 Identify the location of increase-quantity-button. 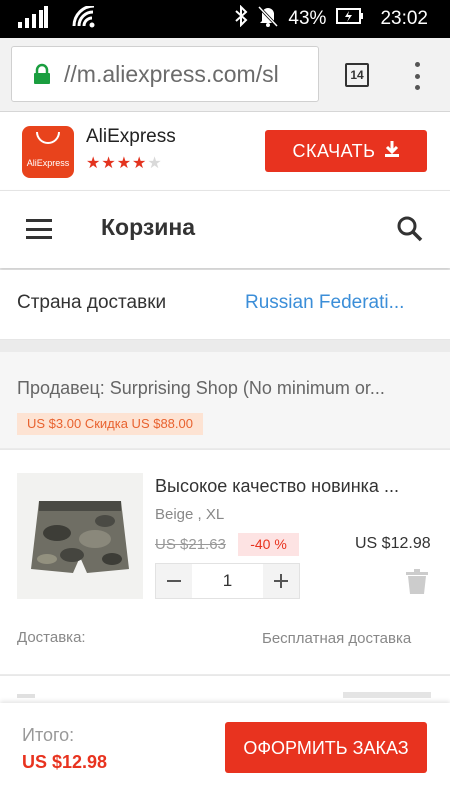
(281, 581).